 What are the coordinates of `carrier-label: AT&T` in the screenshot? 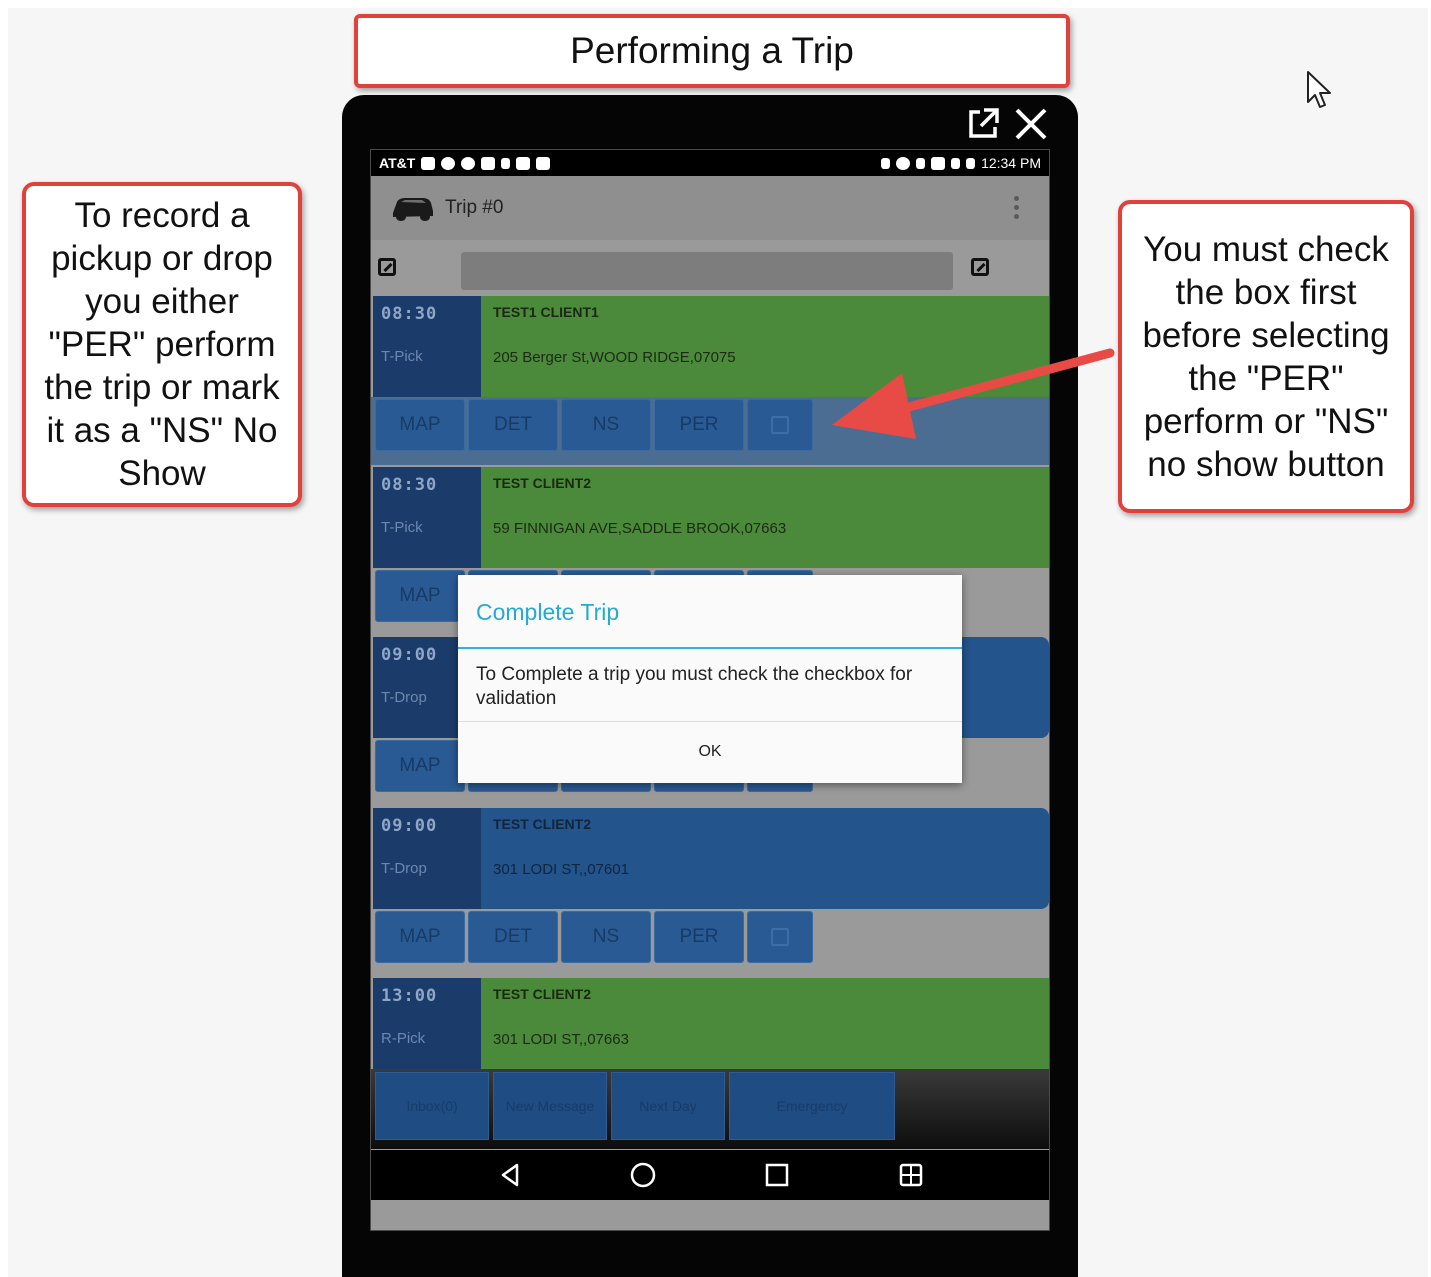 It's located at (397, 163).